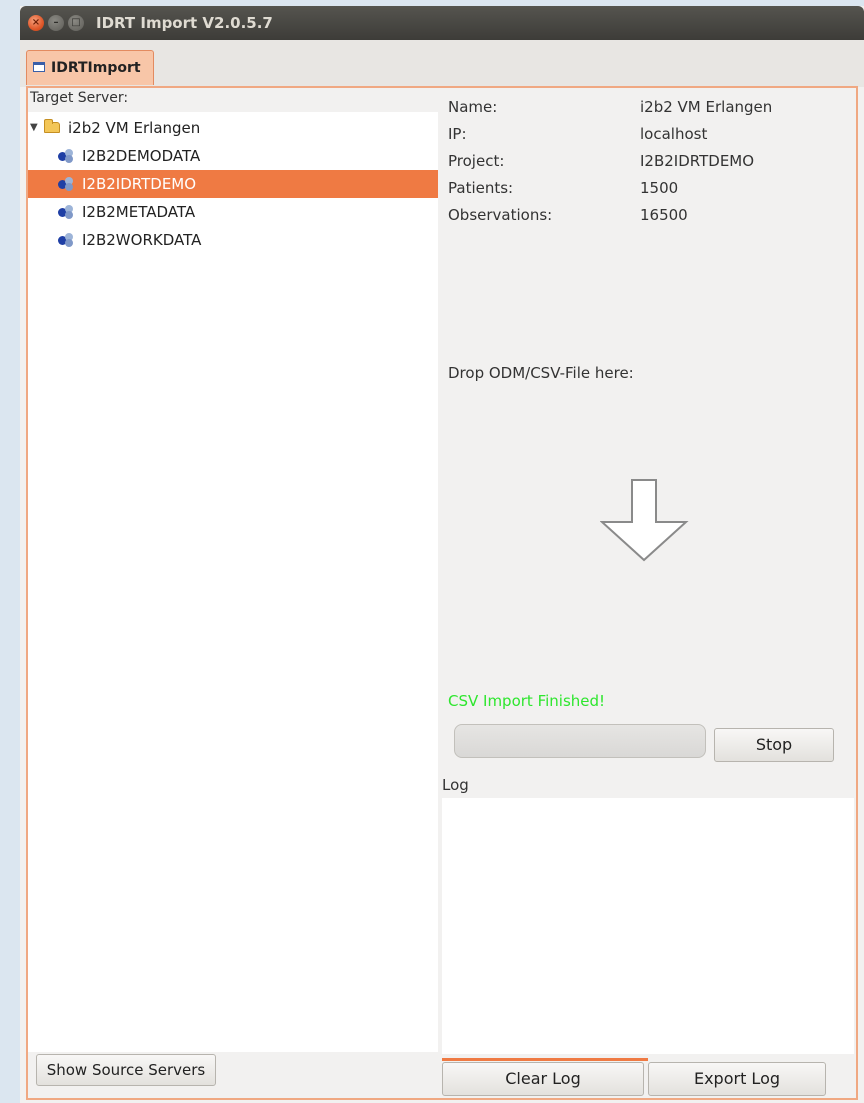  Describe the element at coordinates (139, 212) in the screenshot. I see `tree-item-label: I2B2METADATA` at that location.